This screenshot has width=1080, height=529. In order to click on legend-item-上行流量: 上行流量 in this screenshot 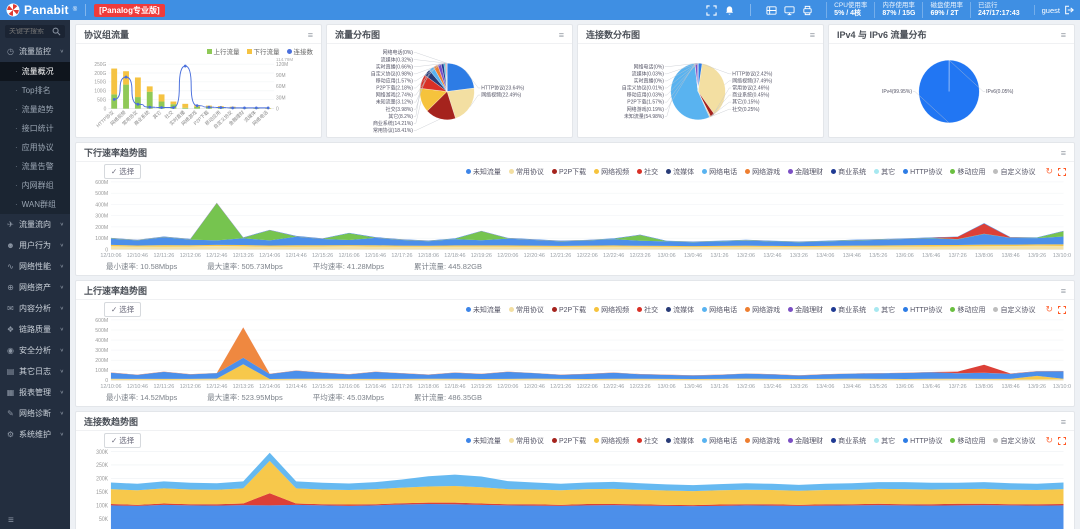, I will do `click(223, 51)`.